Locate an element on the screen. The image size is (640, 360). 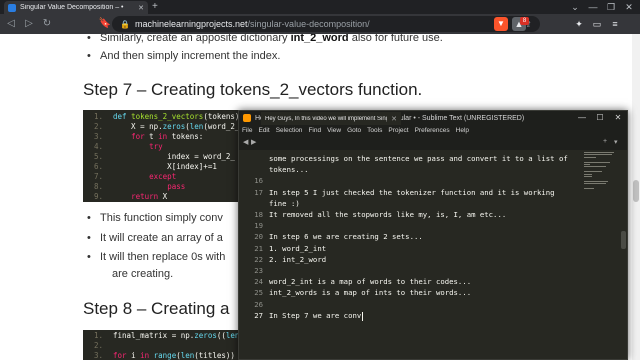
editor-line-text: fine :) is located at coordinates (284, 203).